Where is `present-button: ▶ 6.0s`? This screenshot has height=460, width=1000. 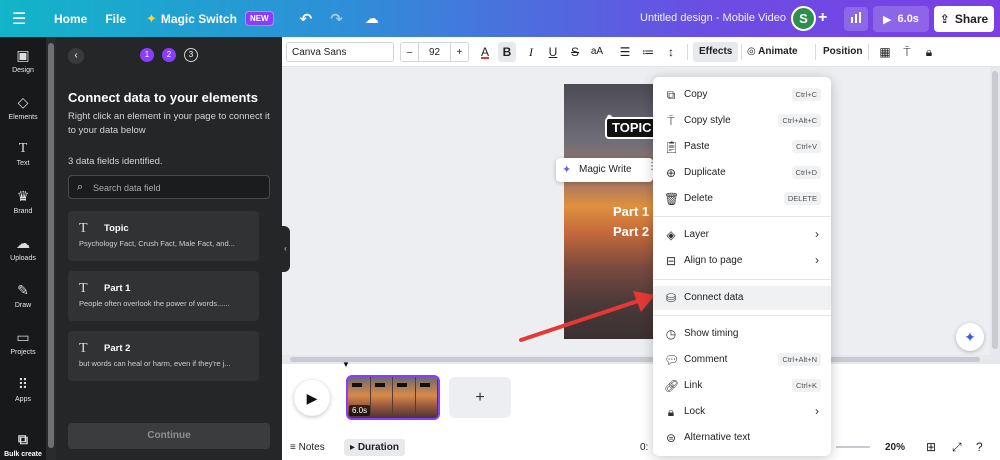 present-button: ▶ 6.0s is located at coordinates (901, 19).